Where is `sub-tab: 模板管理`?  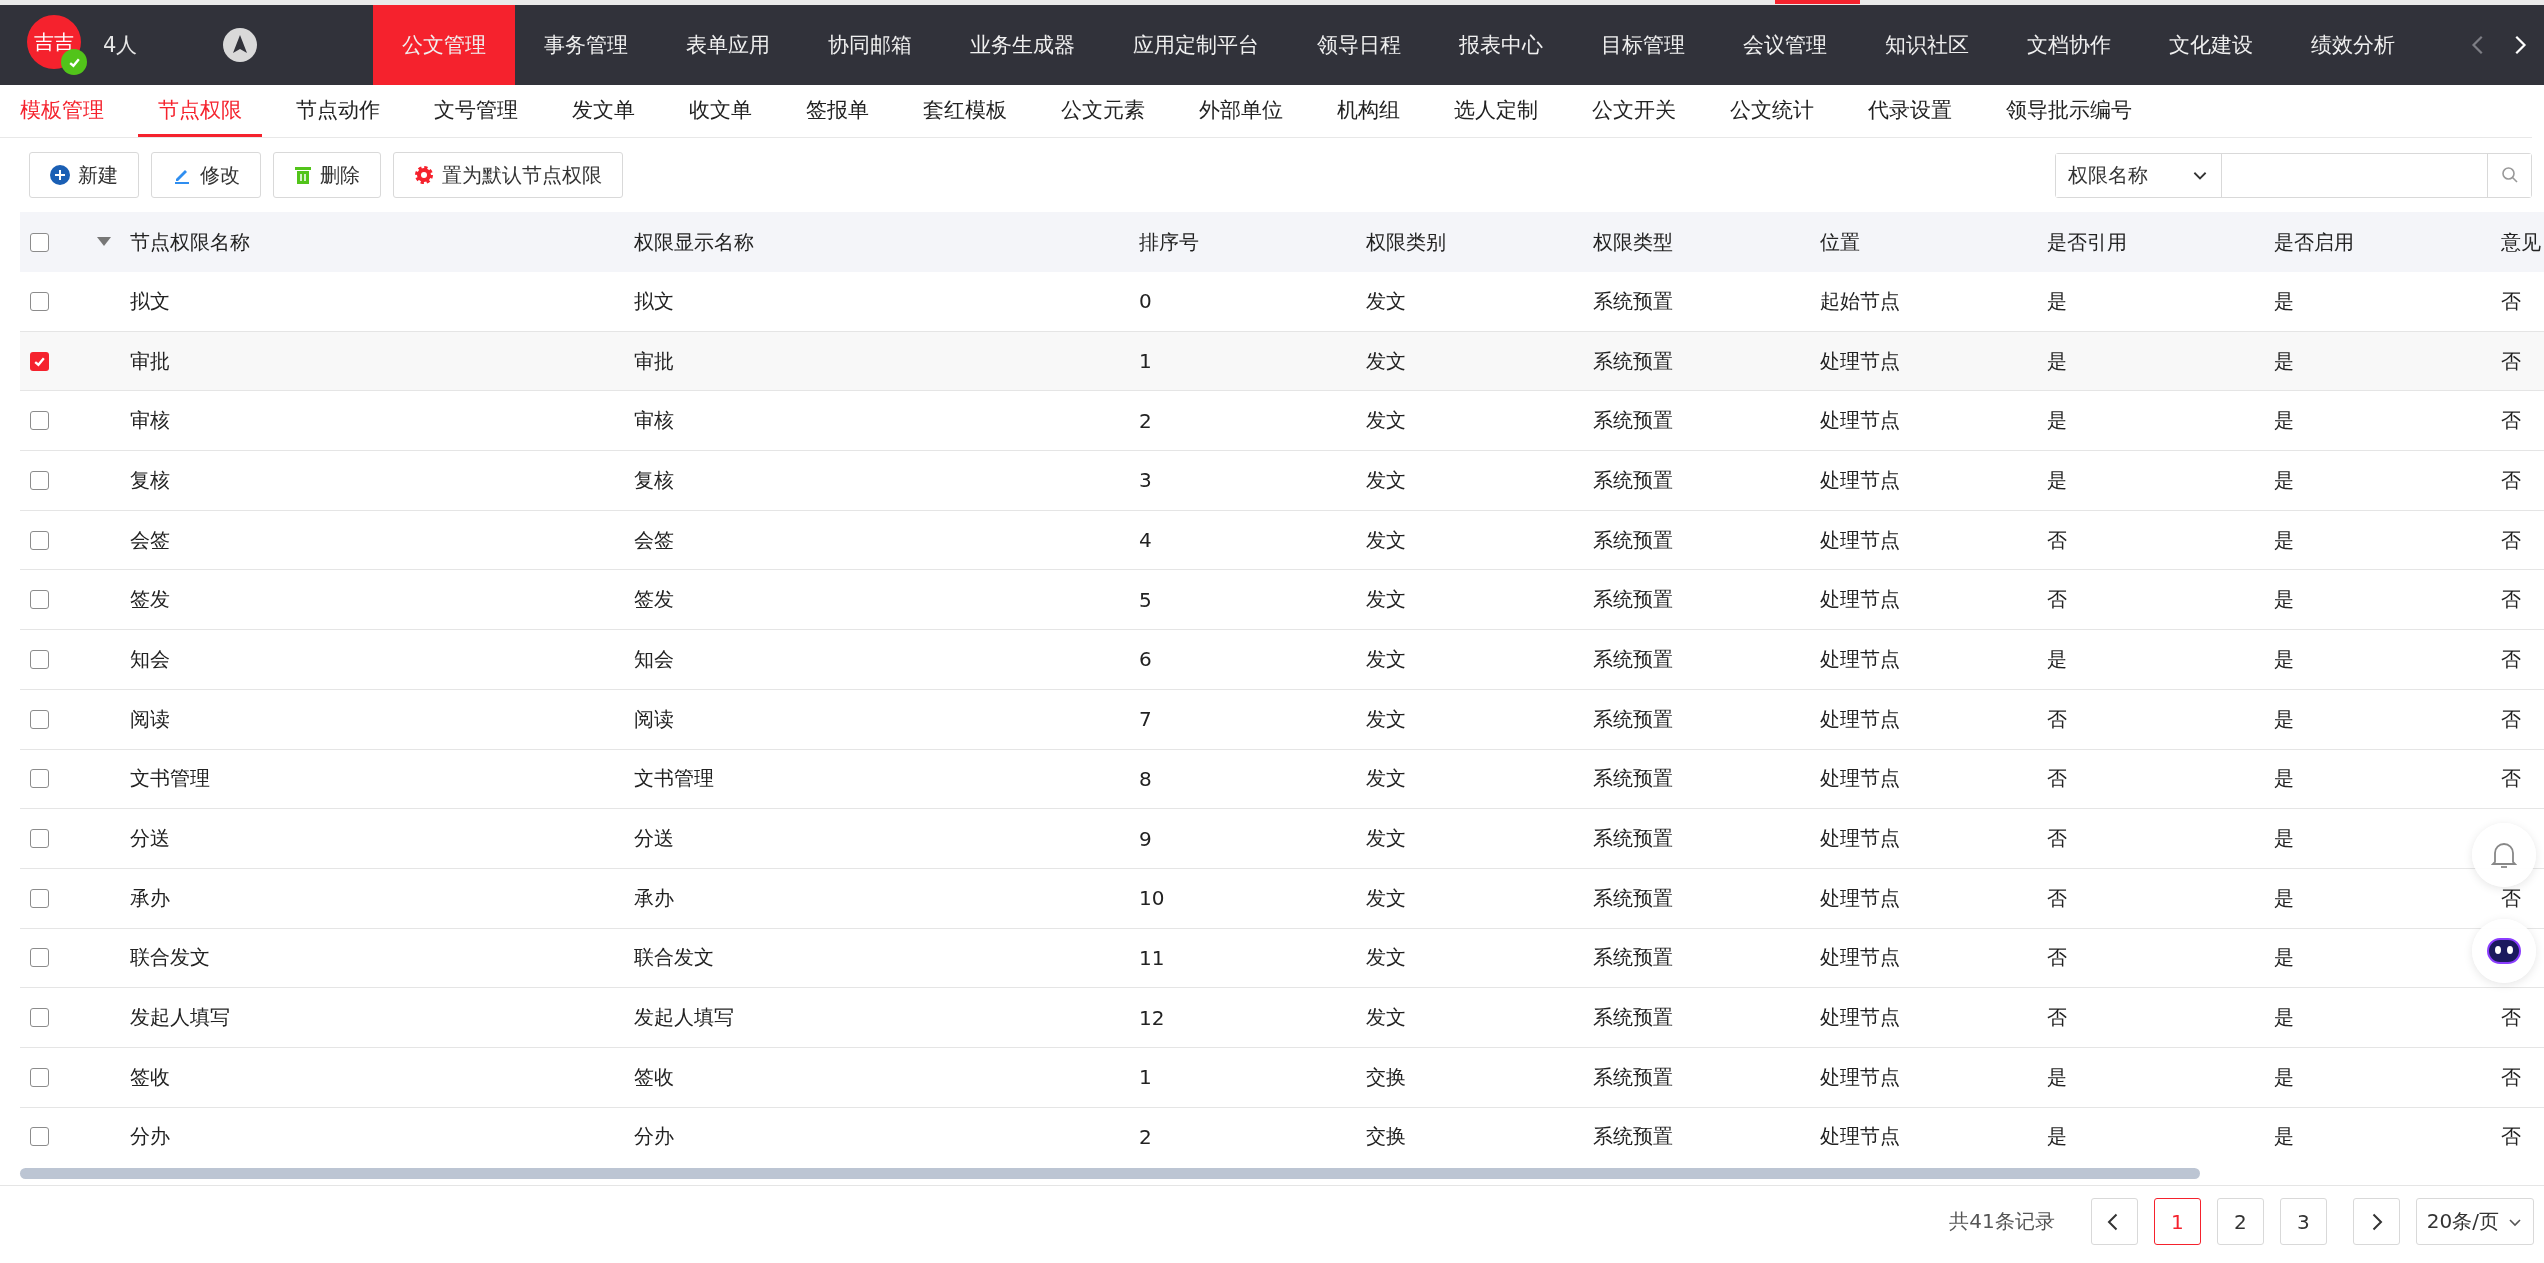 sub-tab: 模板管理 is located at coordinates (72, 111).